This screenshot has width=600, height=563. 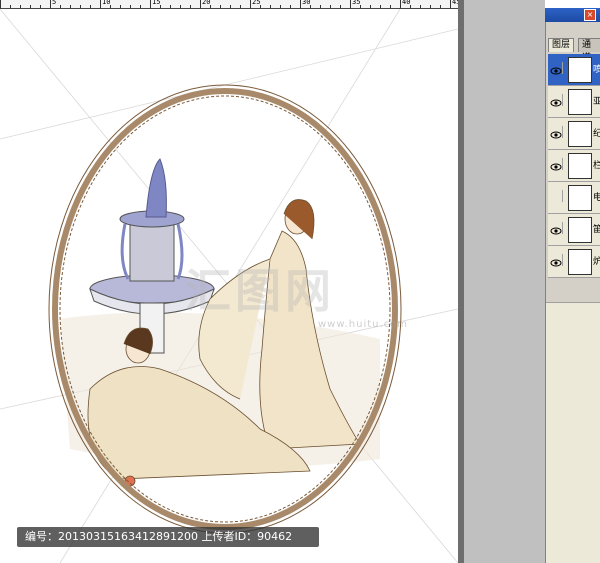 I want to click on ruler-number: 15, so click(x=156, y=3).